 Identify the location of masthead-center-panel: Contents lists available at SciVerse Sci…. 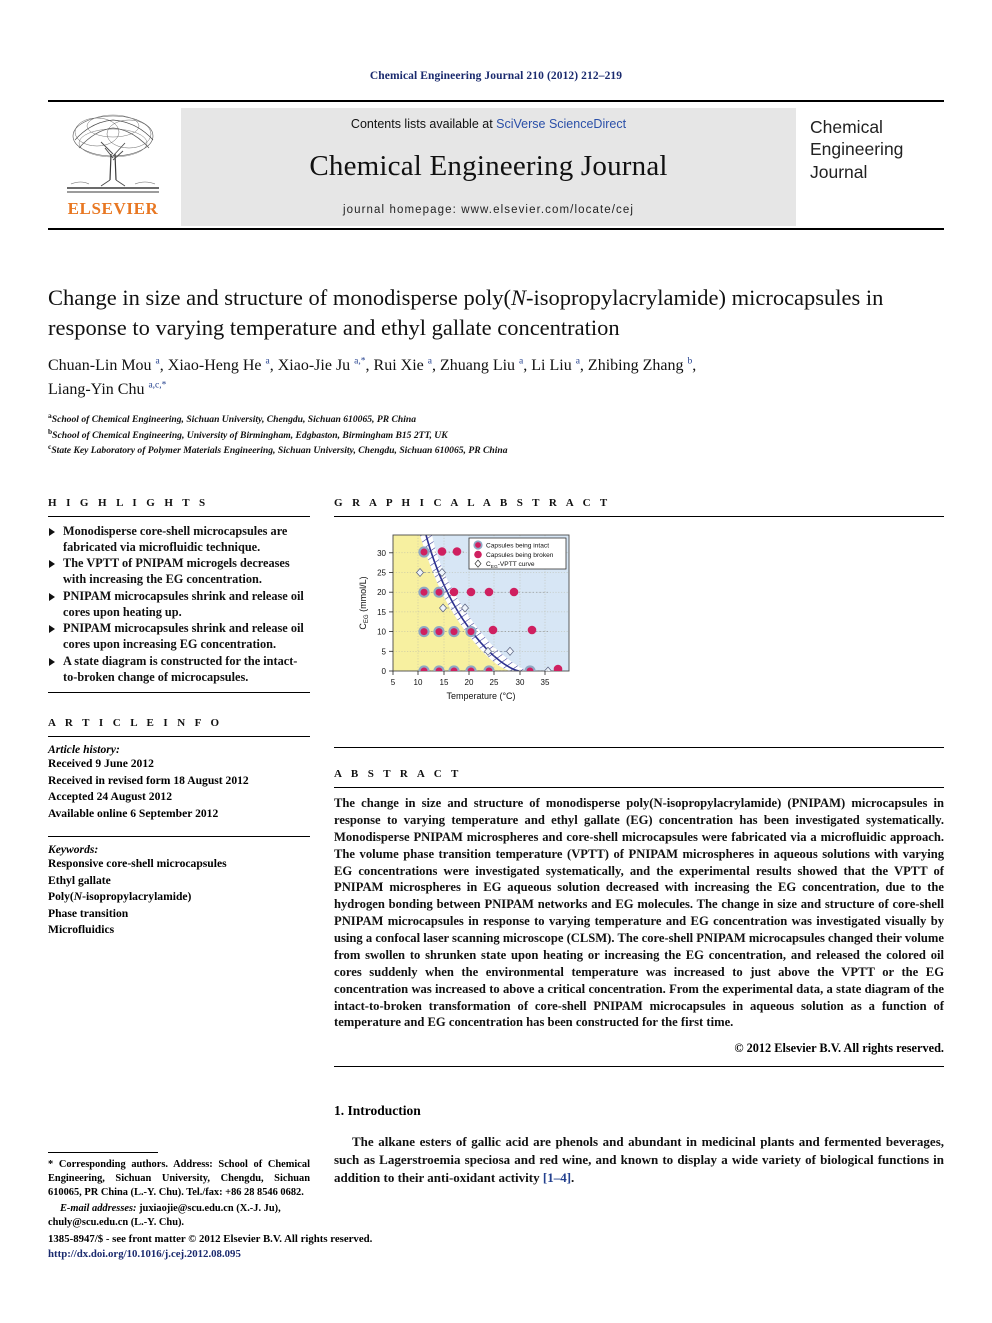
(488, 167).